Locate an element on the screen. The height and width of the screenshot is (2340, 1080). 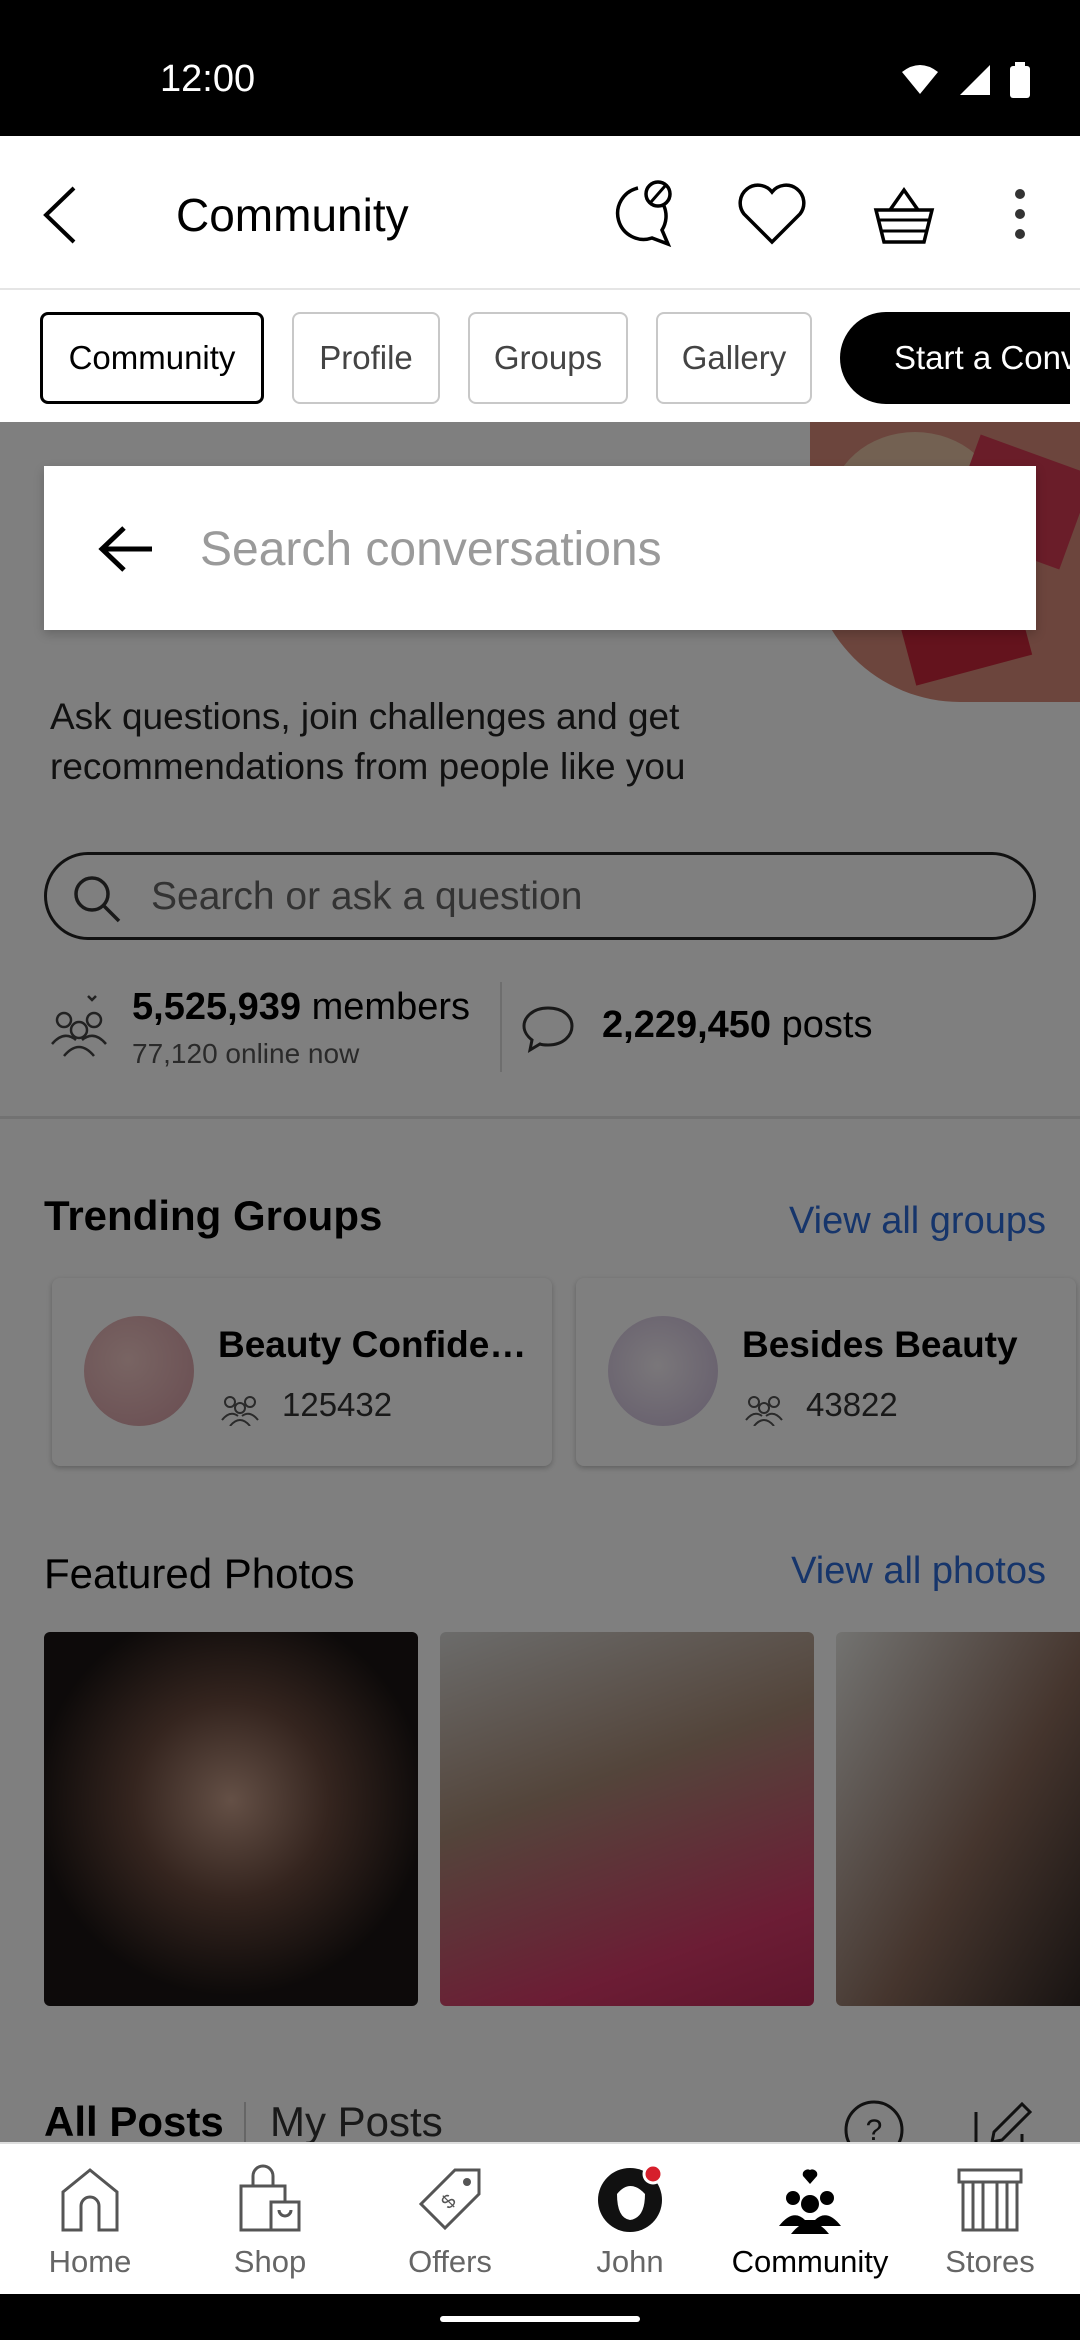
nav-profile: John is located at coordinates (630, 2220).